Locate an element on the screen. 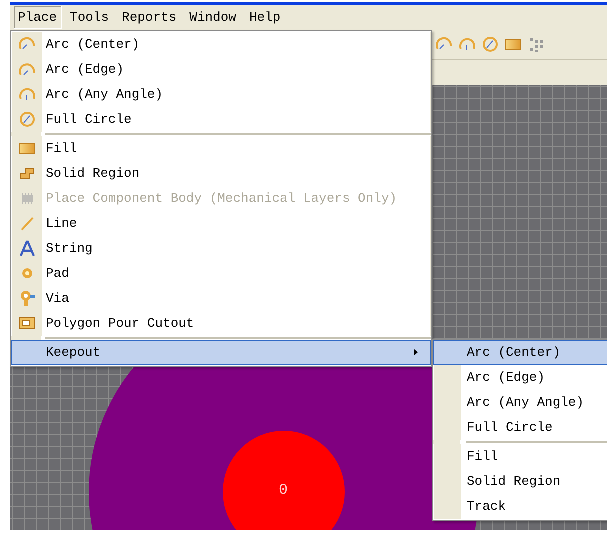 The width and height of the screenshot is (607, 533). pad-label: 0 is located at coordinates (283, 491).